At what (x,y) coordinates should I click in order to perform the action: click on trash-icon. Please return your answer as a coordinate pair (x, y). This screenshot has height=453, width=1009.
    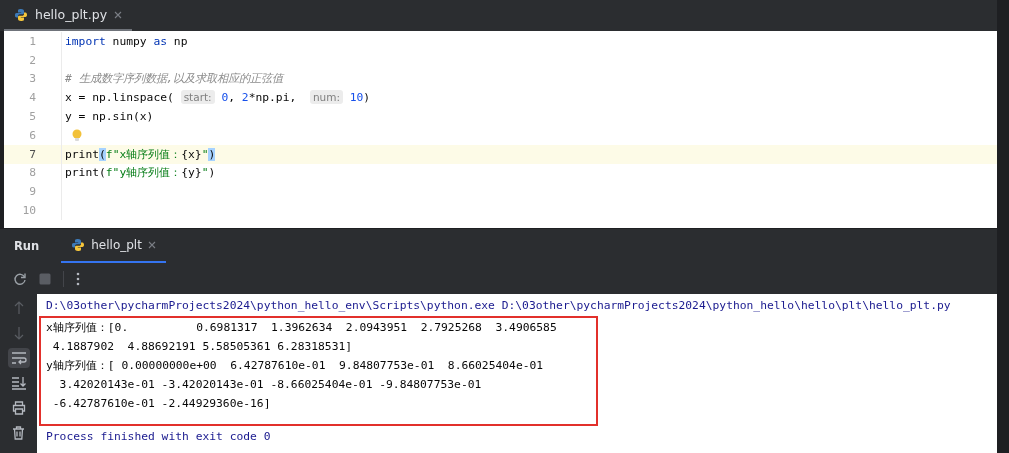
    Looking at the image, I should click on (18, 433).